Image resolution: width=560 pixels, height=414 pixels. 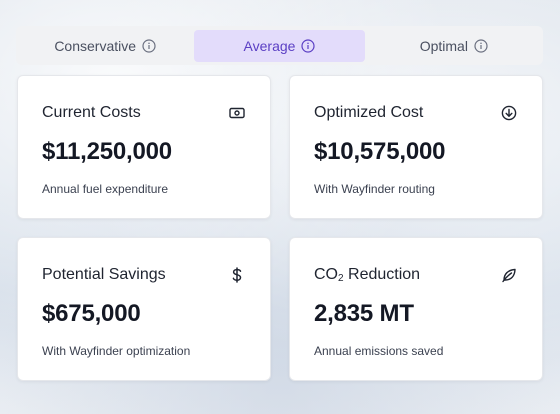 I want to click on tab-conservative: Conservative, so click(x=105, y=46).